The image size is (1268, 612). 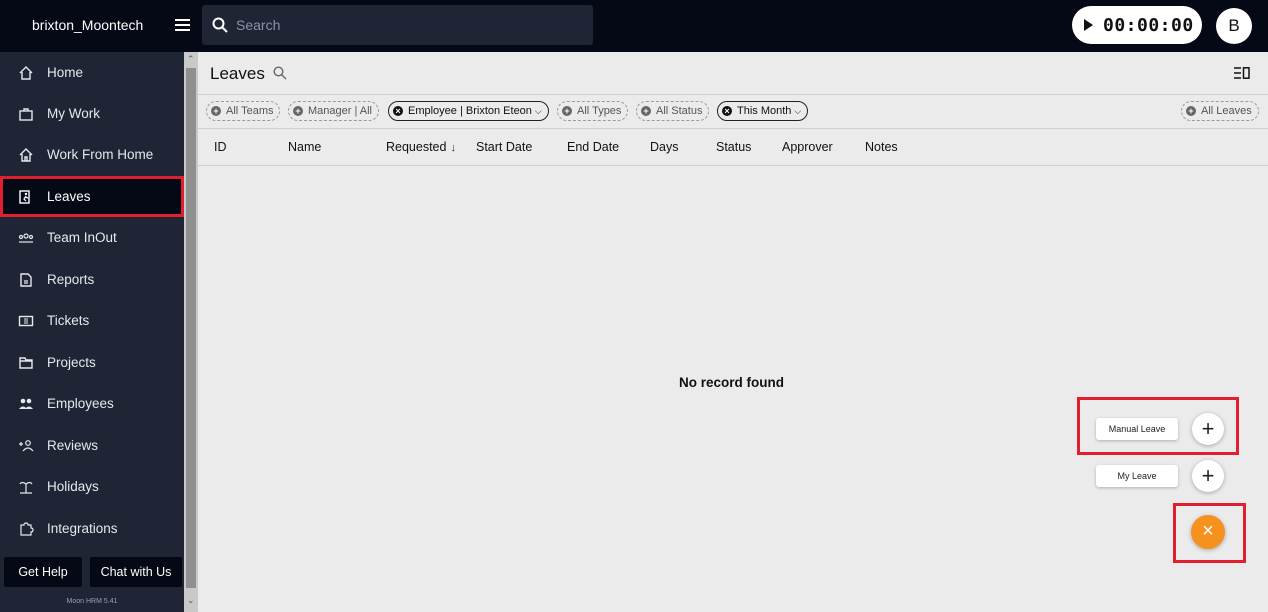 What do you see at coordinates (220, 147) in the screenshot?
I see `column-id: ID` at bounding box center [220, 147].